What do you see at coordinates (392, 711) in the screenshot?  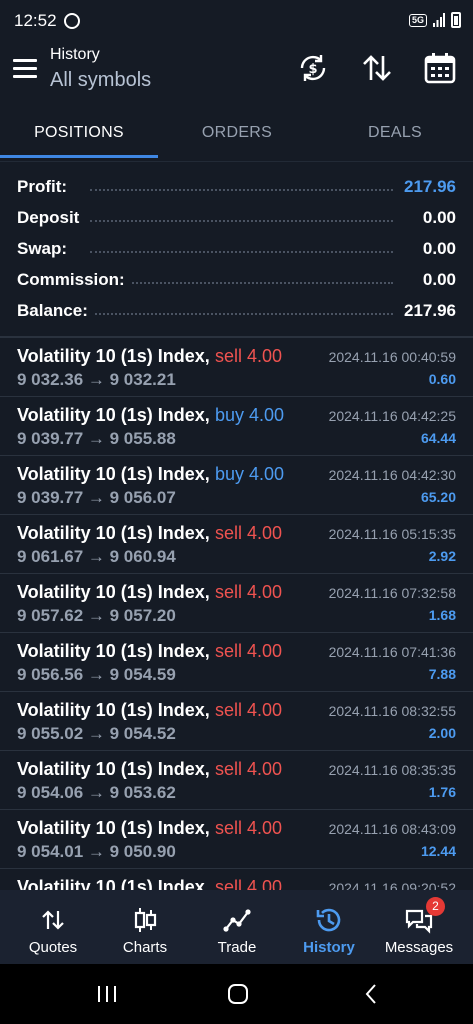 I see `position-time: 2024.11.16 08:32:55` at bounding box center [392, 711].